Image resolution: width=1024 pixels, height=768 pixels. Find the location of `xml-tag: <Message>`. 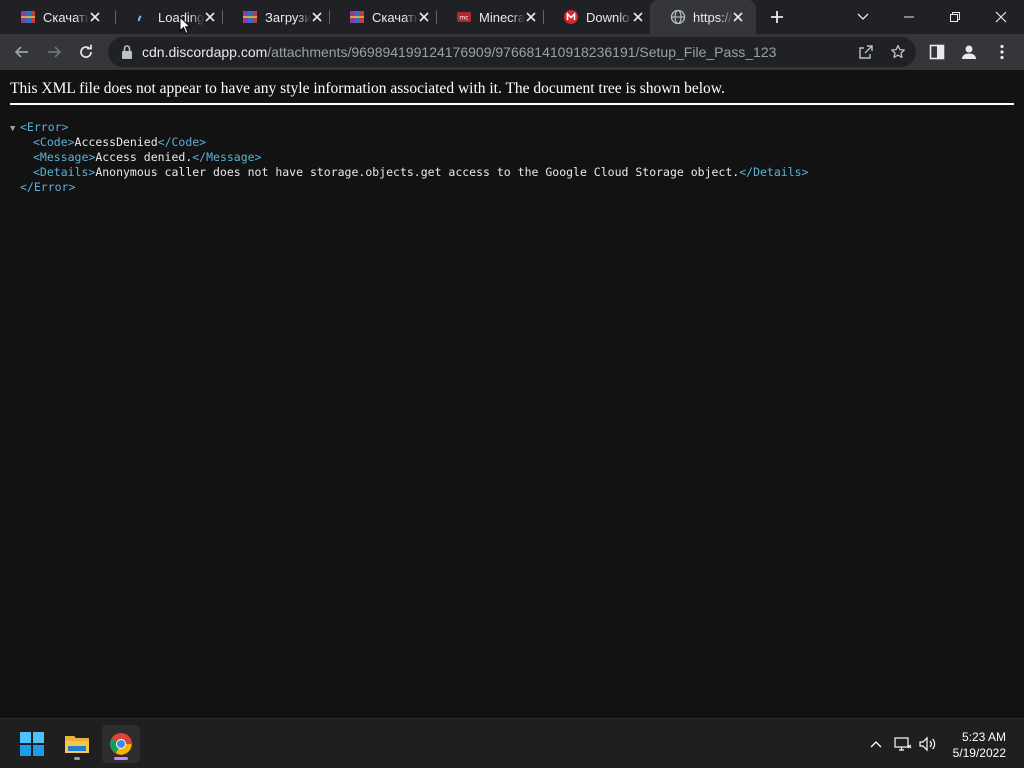

xml-tag: <Message> is located at coordinates (64, 157).